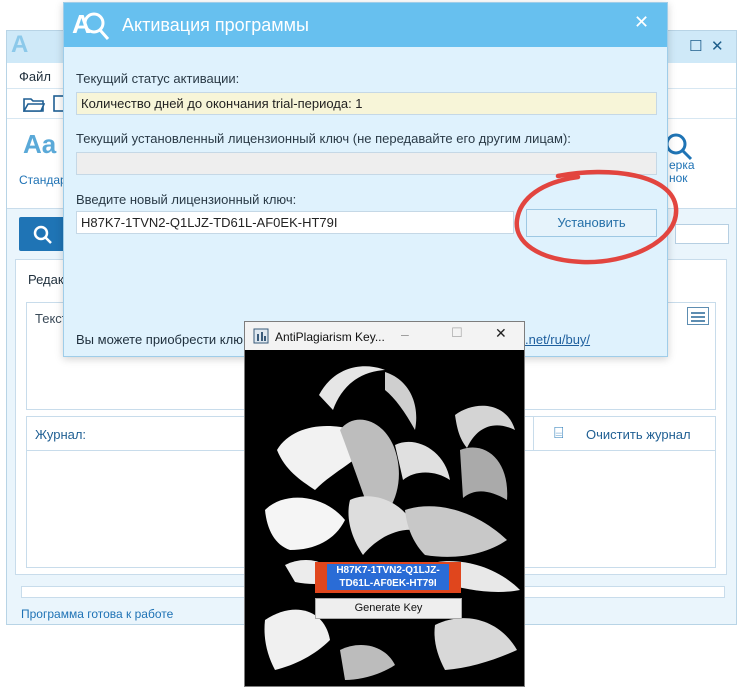 The image size is (741, 690). Describe the element at coordinates (158, 78) in the screenshot. I see `activation-status-label: Текущий статус активации:` at that location.